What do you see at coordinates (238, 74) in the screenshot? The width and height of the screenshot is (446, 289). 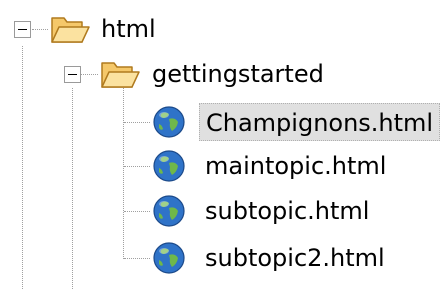 I see `tree-node-gettingstarted: gettingstarted` at bounding box center [238, 74].